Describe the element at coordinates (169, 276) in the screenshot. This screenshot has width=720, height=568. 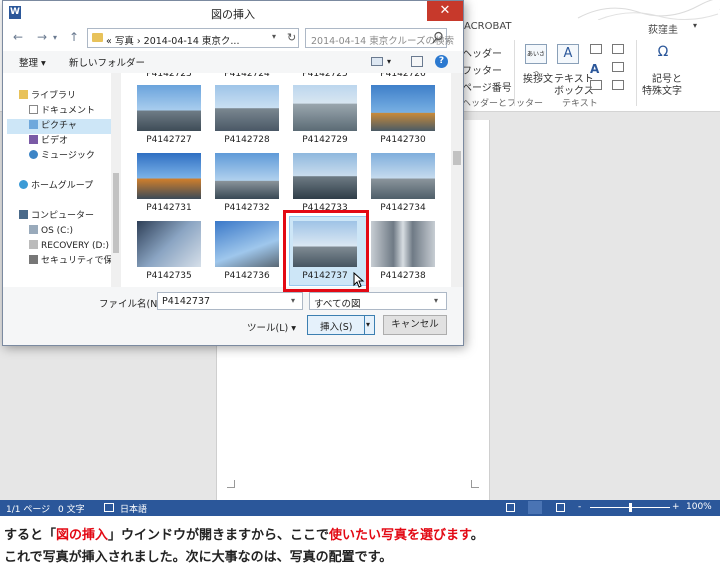
I see `file-name-label: P4142735` at that location.